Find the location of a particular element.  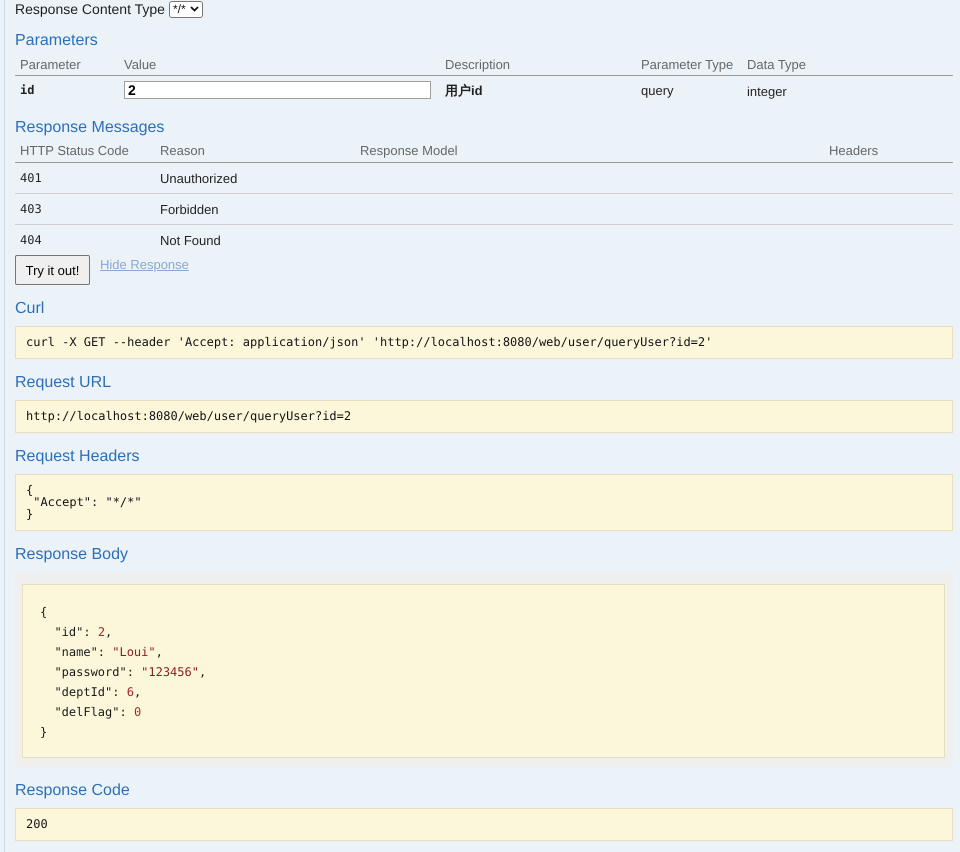

table-cell: integer is located at coordinates (767, 91).